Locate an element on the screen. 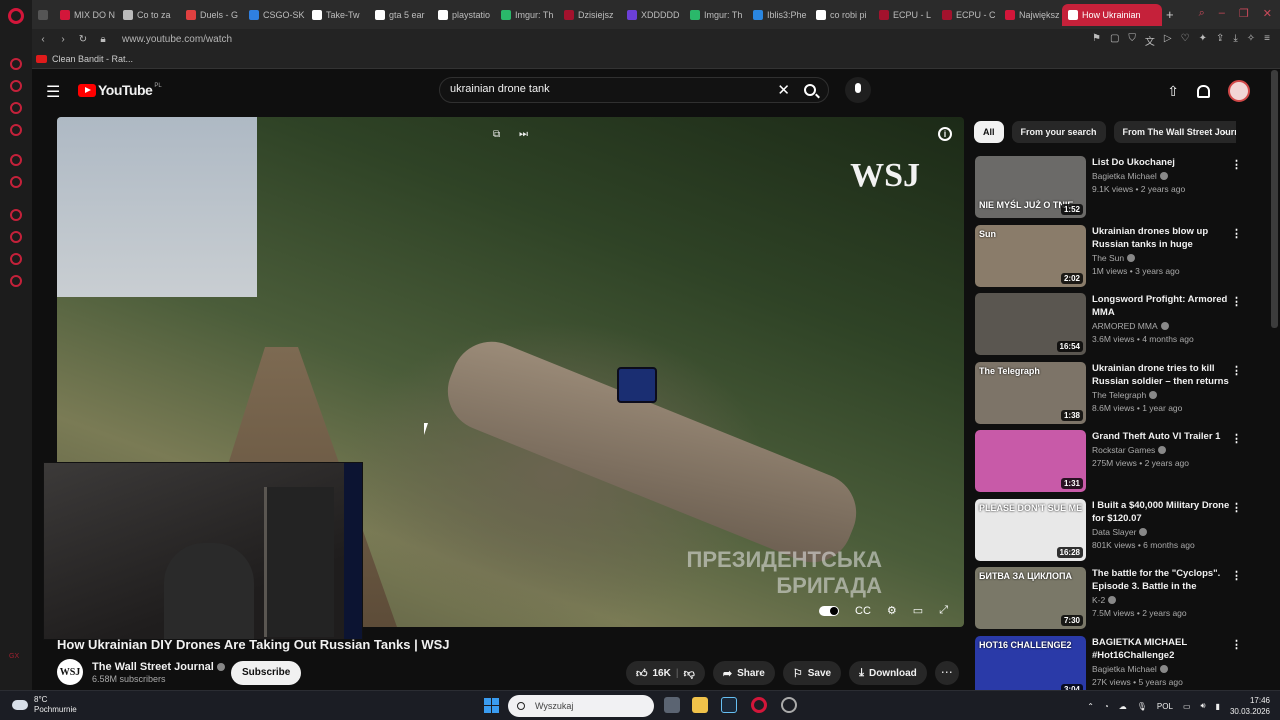 The height and width of the screenshot is (720, 1280). thumbs-down-icon: 👎︎ is located at coordinates (689, 673).